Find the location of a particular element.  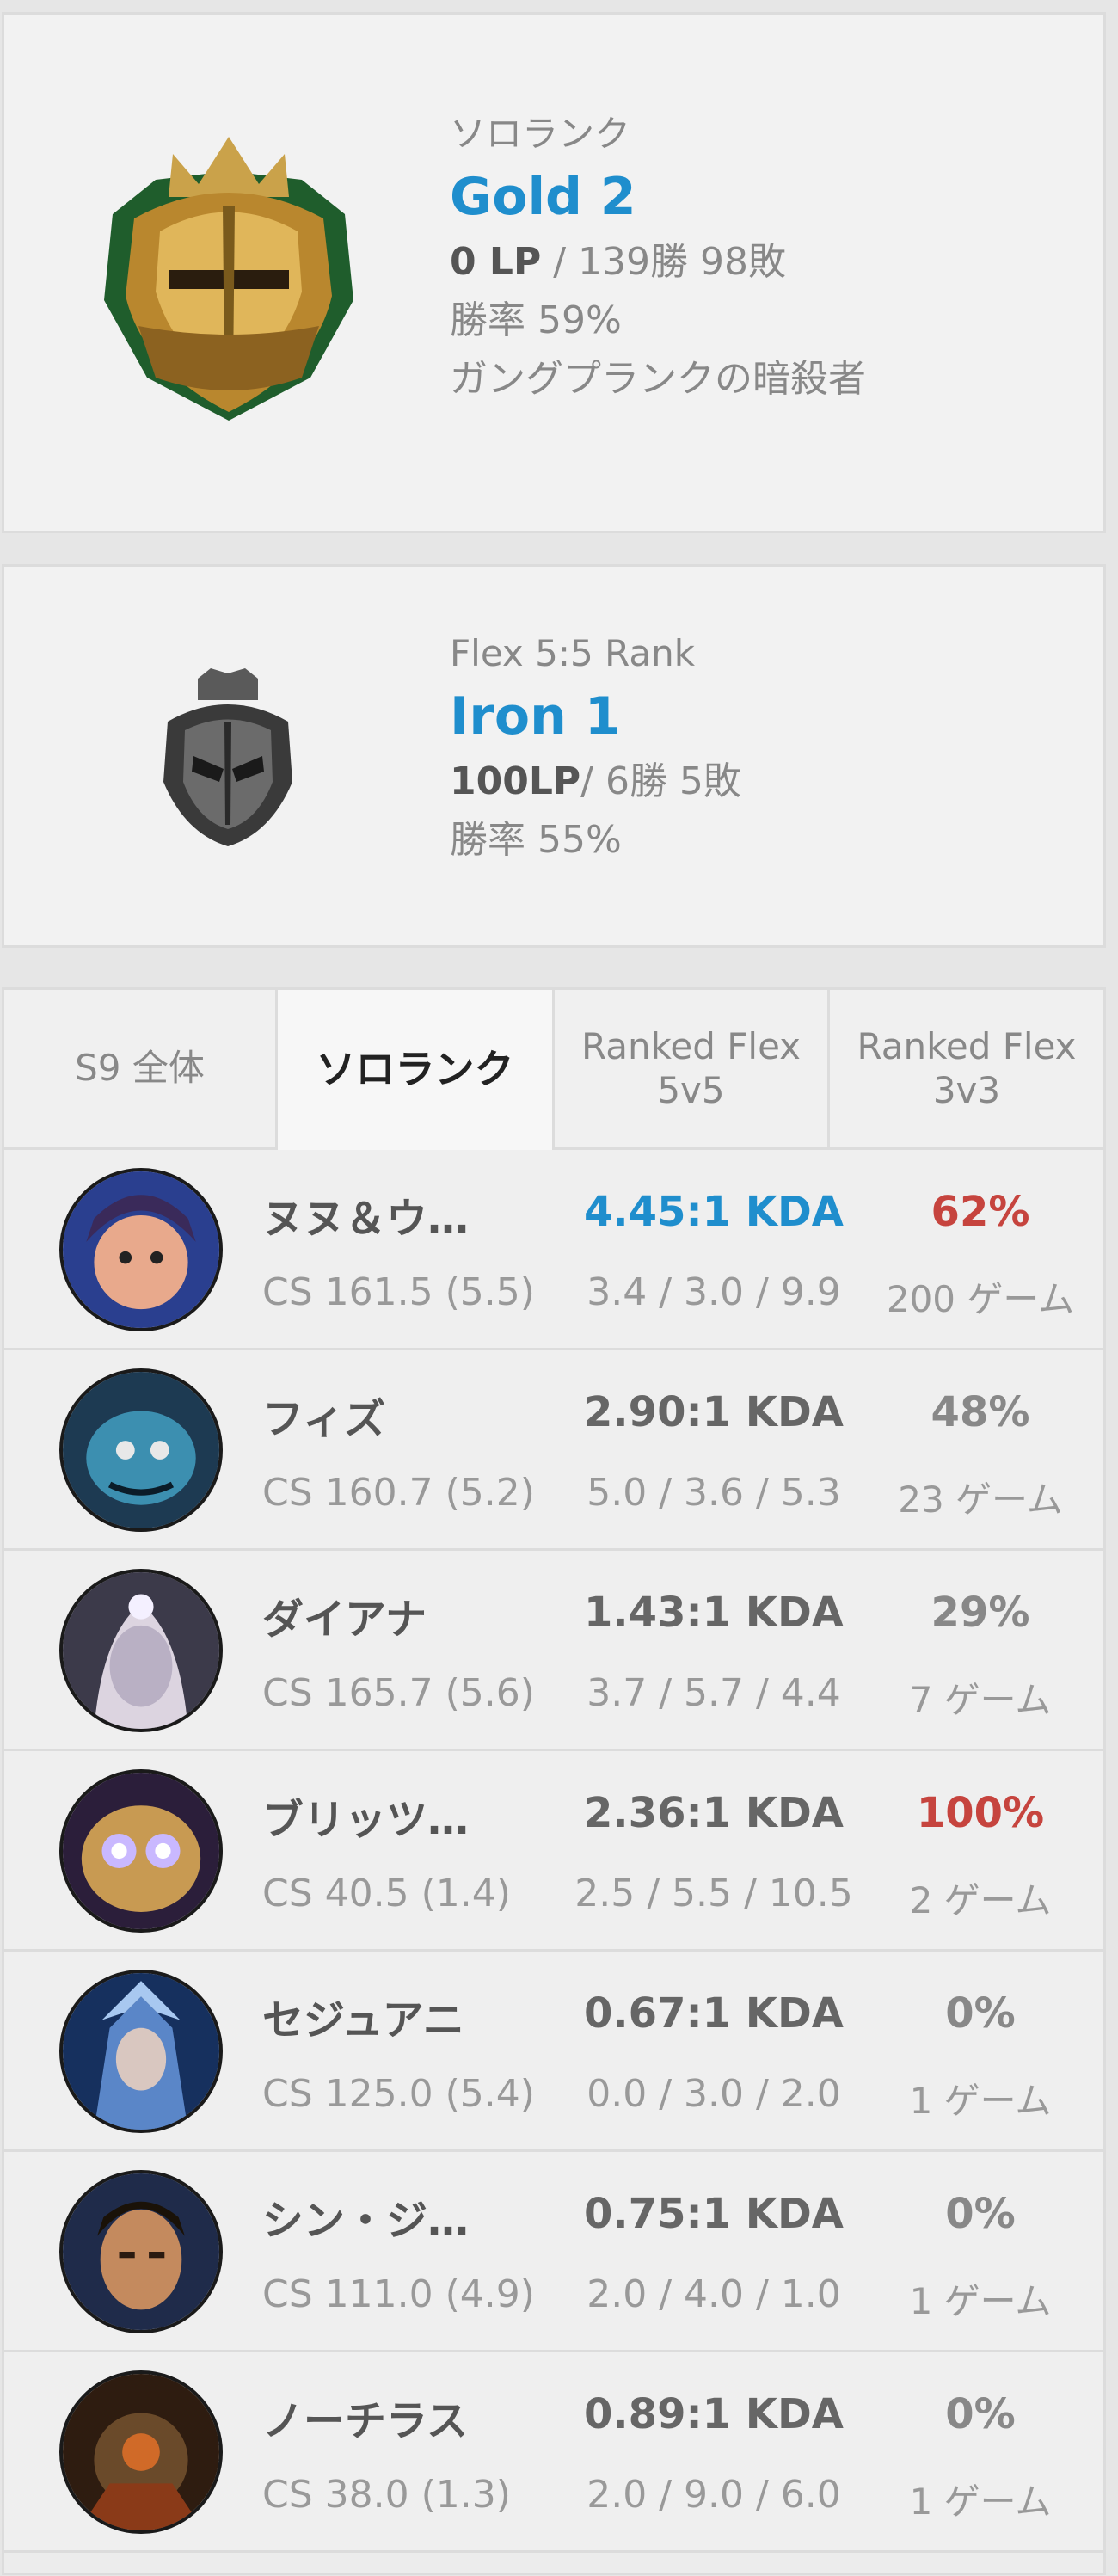

lp-record: 0 LP / 139勝 98敗 is located at coordinates (751, 262).